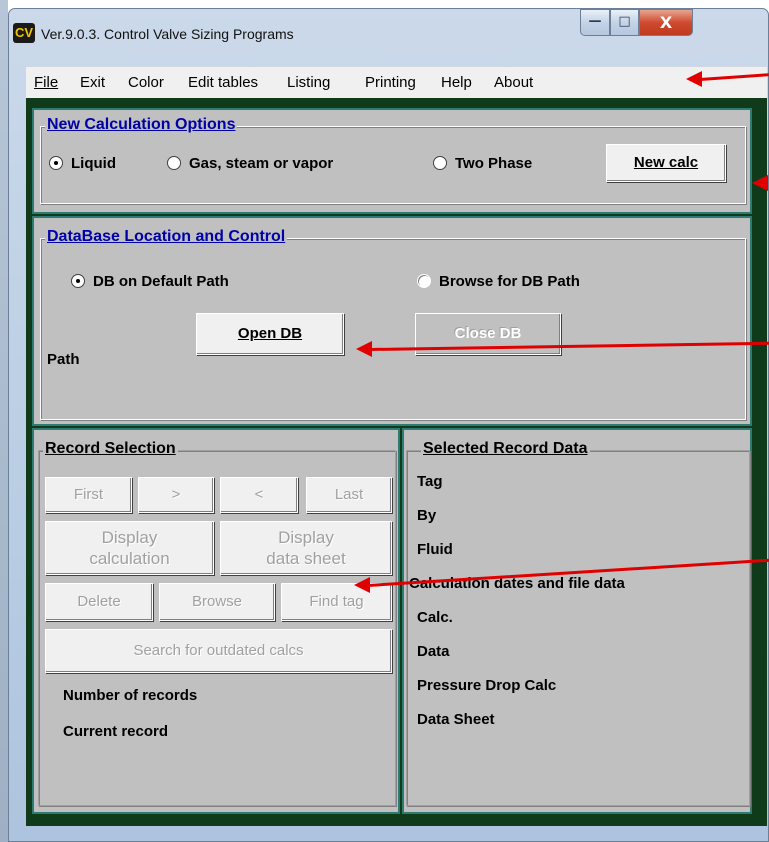 The width and height of the screenshot is (769, 842). Describe the element at coordinates (4, 421) in the screenshot. I see `background-window-edge` at that location.